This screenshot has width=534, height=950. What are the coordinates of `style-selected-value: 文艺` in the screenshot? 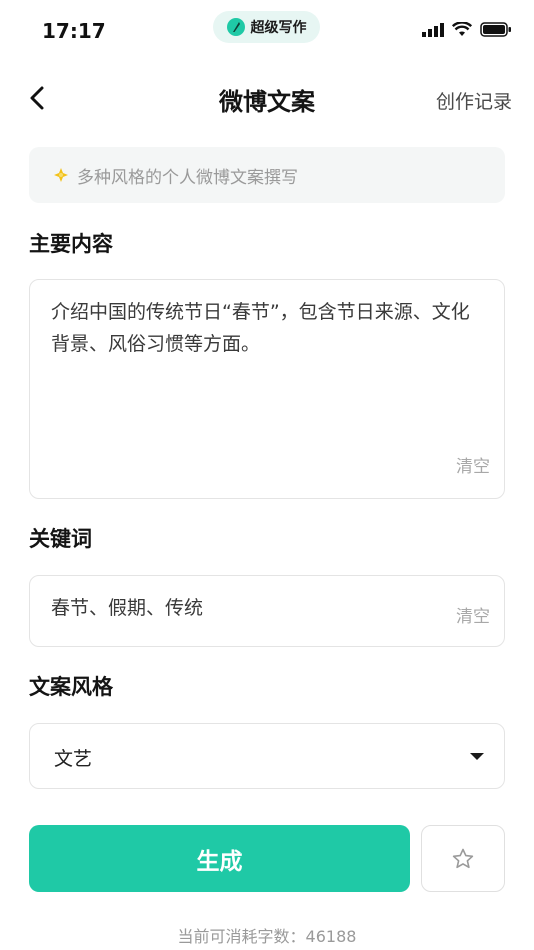 It's located at (73, 759).